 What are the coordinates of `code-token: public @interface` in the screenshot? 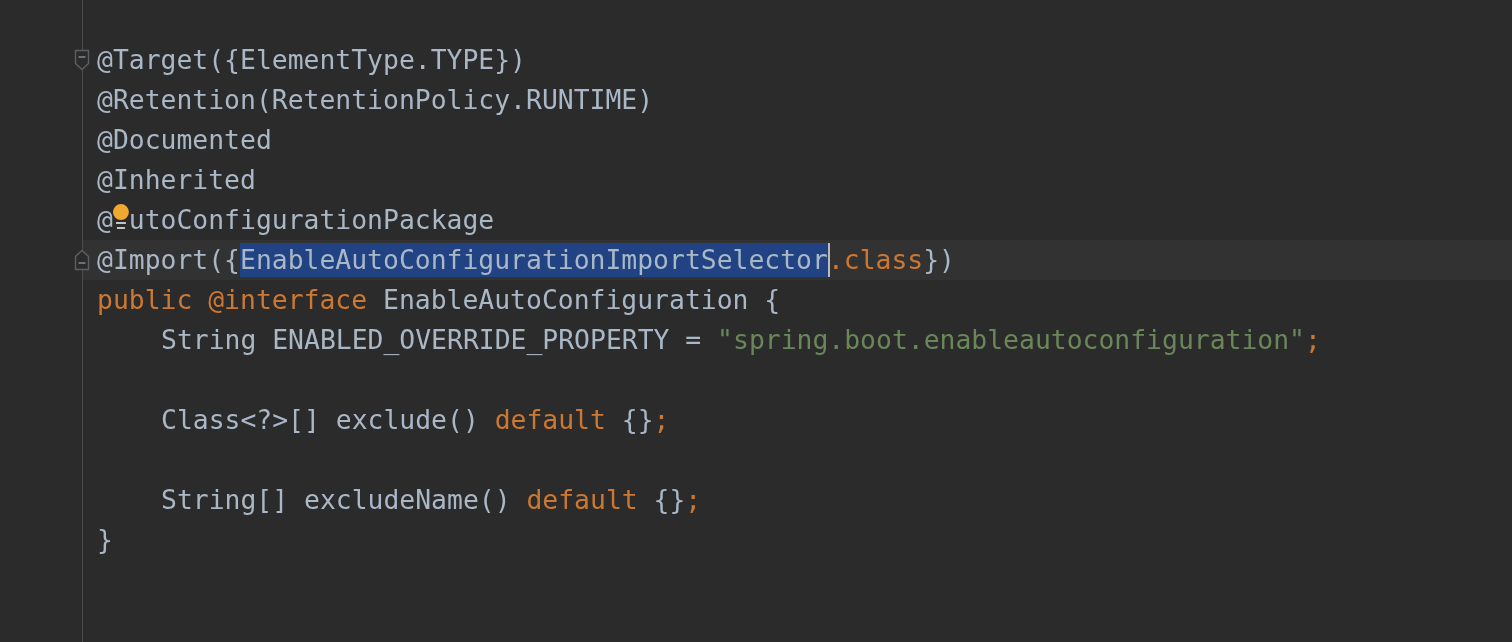 It's located at (232, 300).